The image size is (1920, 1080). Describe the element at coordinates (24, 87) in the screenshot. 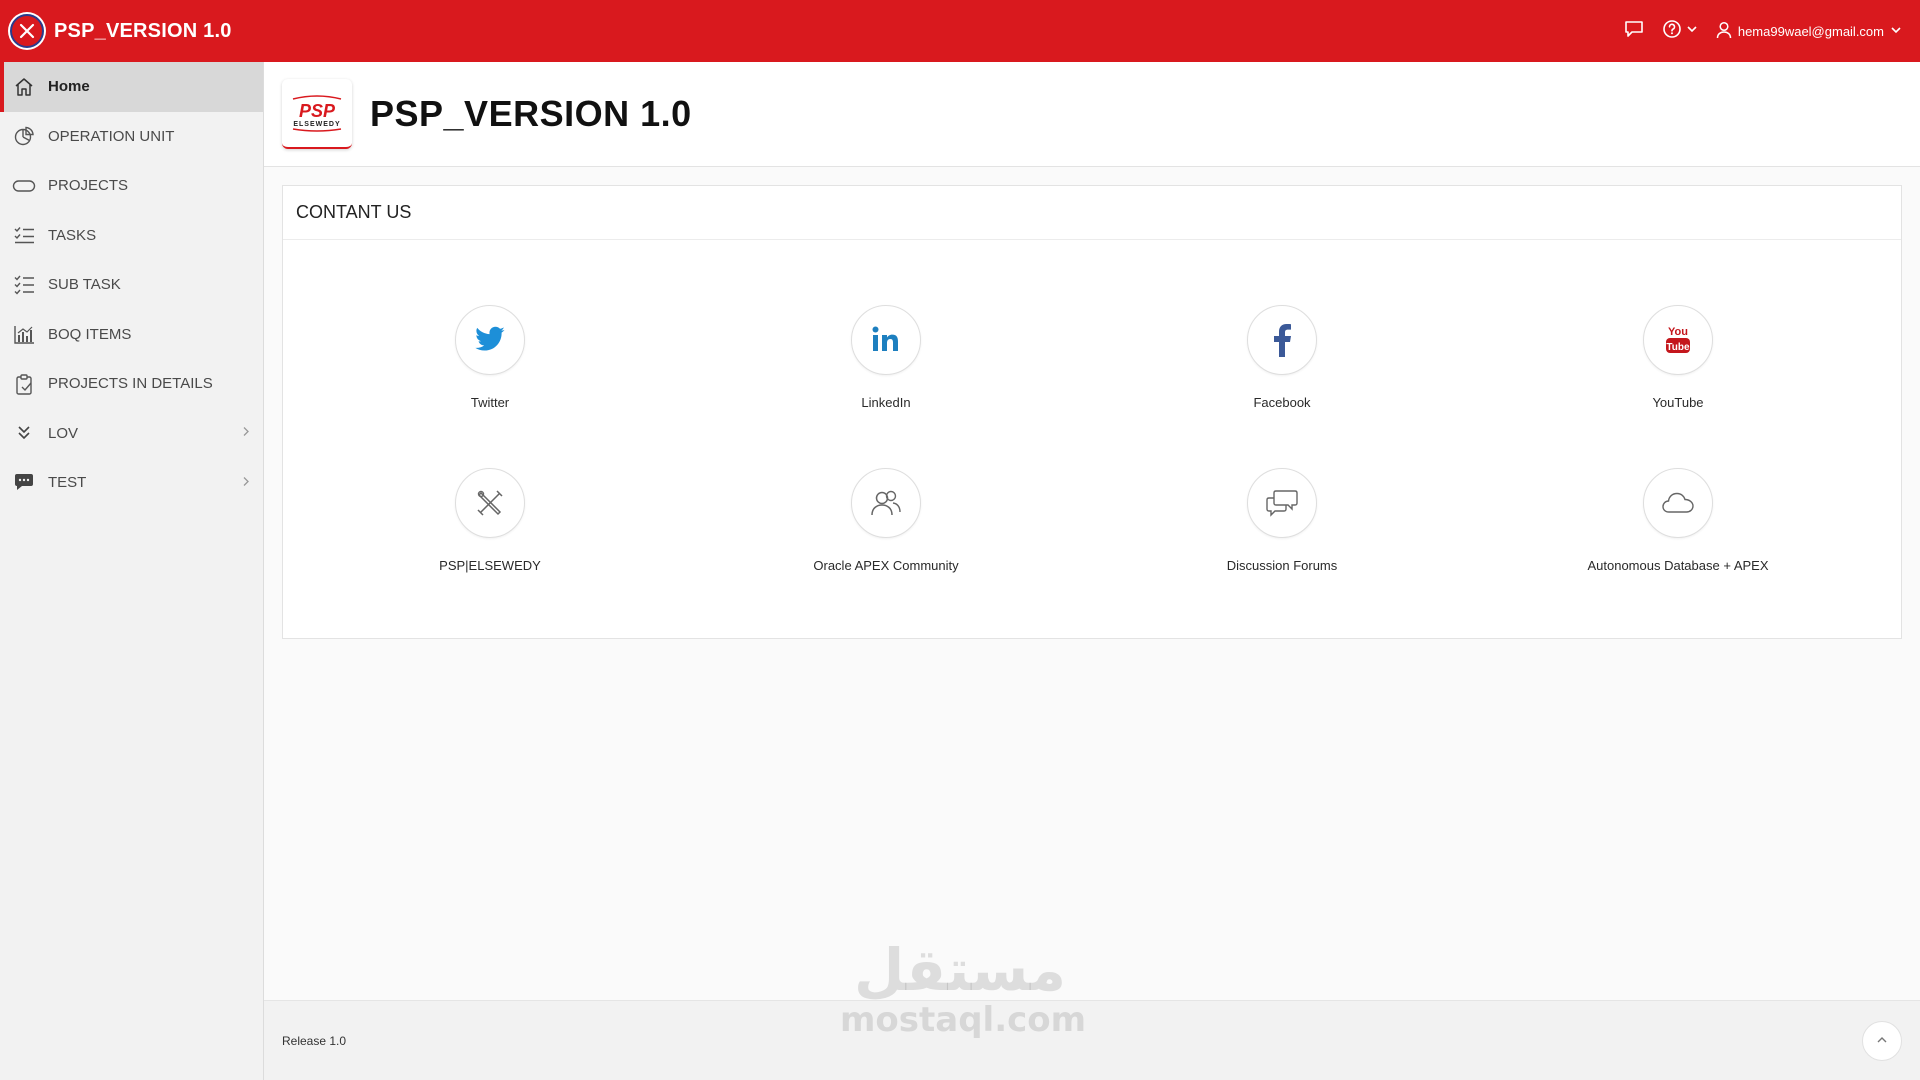

I see `home-icon` at that location.